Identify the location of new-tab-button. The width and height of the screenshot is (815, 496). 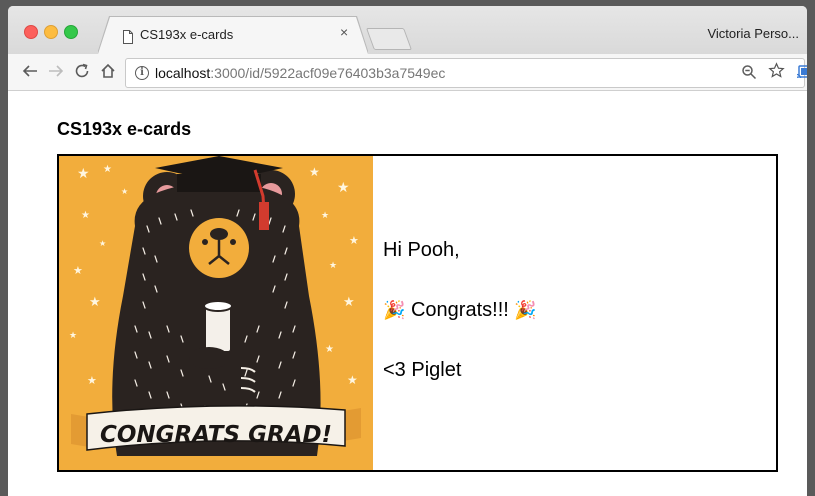
(389, 39).